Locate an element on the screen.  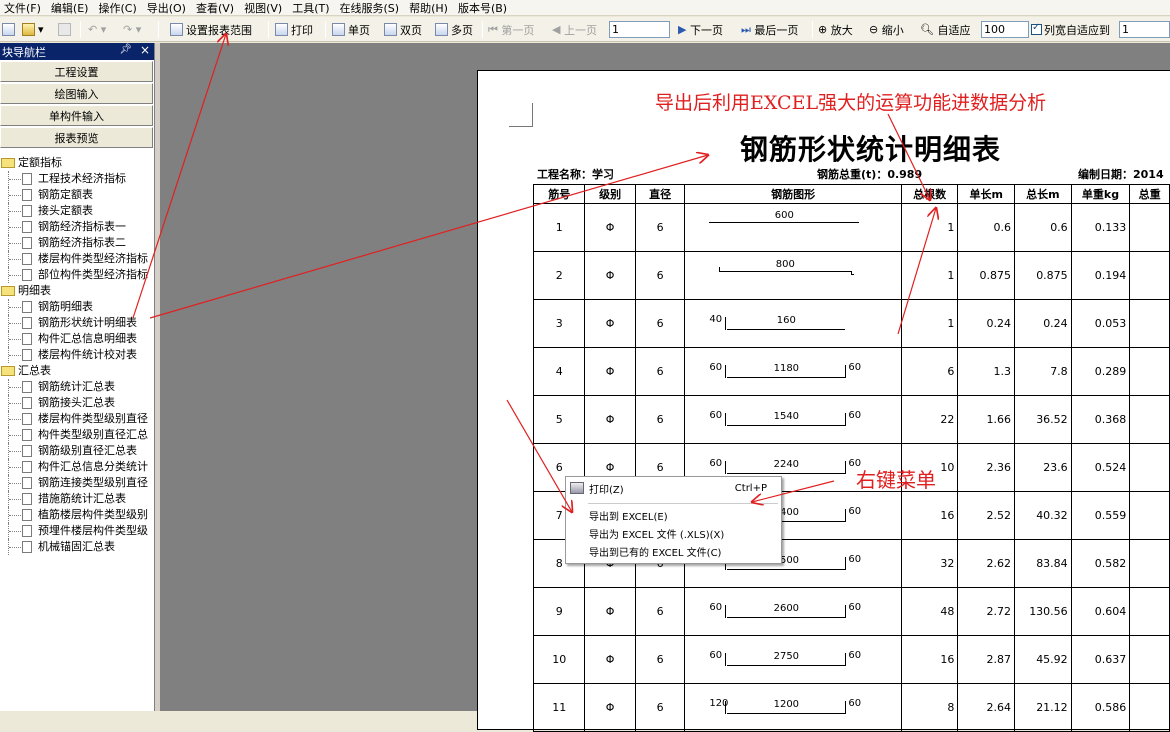
double-page-icon is located at coordinates (390, 29).